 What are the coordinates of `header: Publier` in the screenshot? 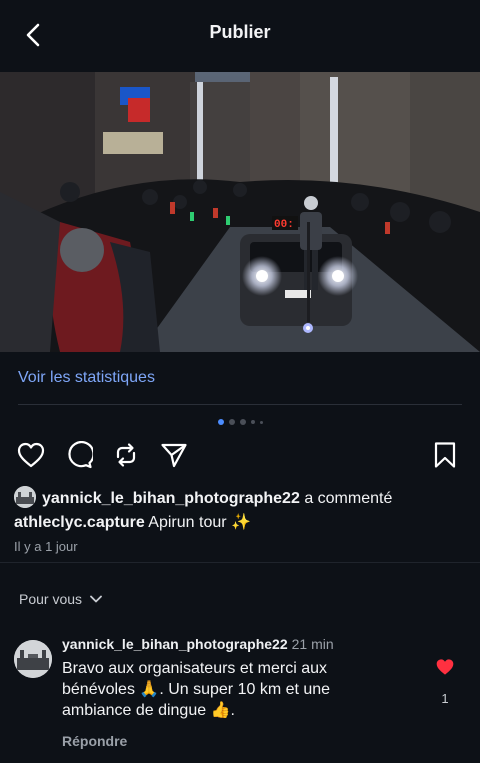 It's located at (240, 35).